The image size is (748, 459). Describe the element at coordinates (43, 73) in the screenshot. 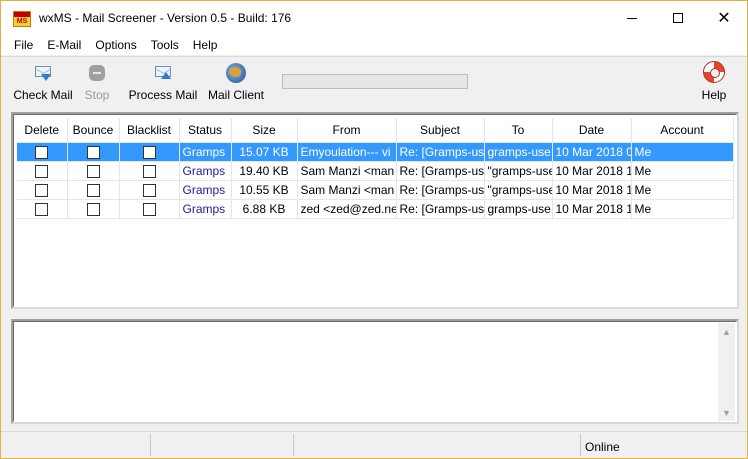

I see `check-mail-icon` at that location.